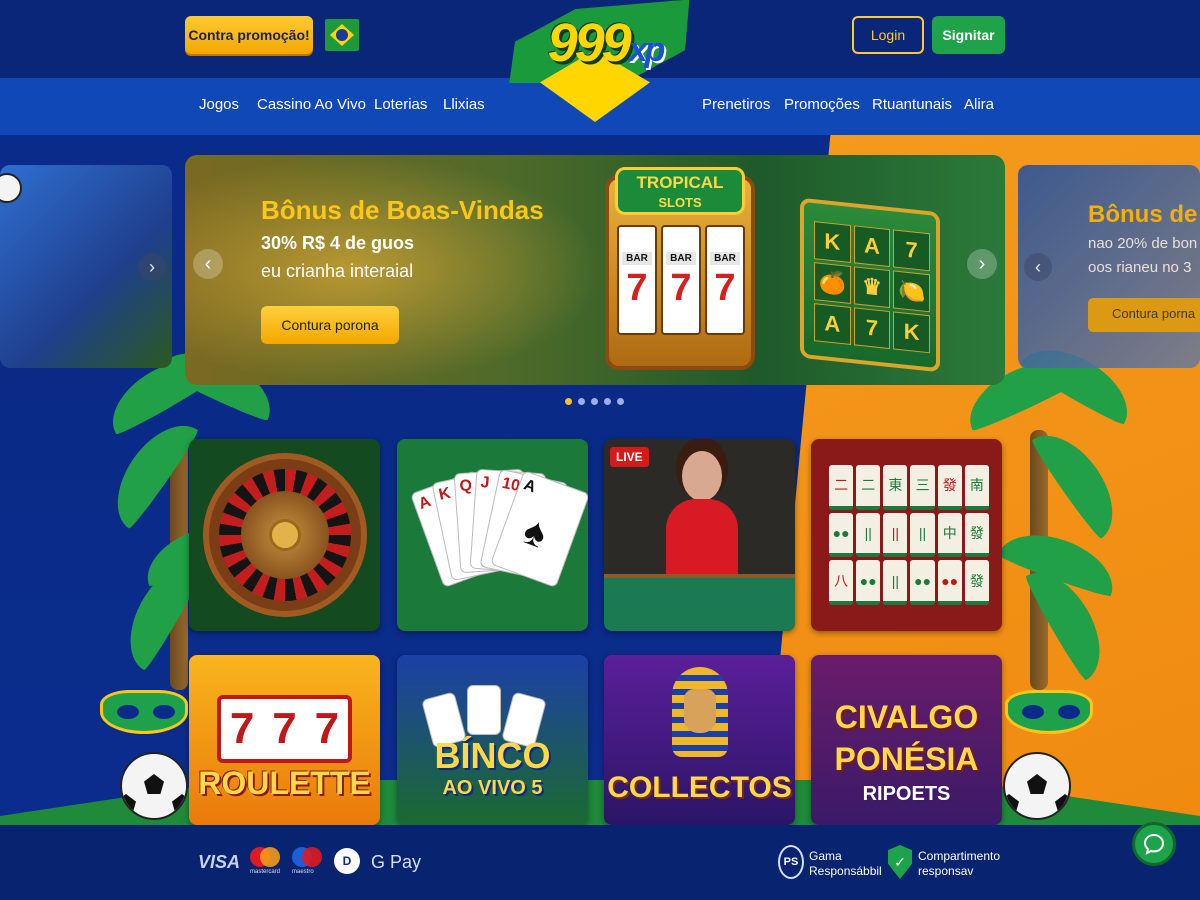 Image resolution: width=1200 pixels, height=900 pixels. Describe the element at coordinates (208, 264) in the screenshot. I see `hero-prev-chevron-icon: ‹` at that location.